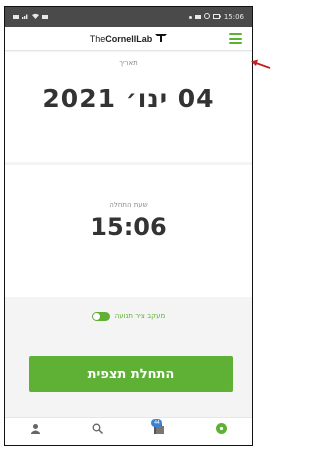 The image size is (320, 454). What do you see at coordinates (128, 98) in the screenshot?
I see `date-value: 04 ינו׳ 2021` at bounding box center [128, 98].